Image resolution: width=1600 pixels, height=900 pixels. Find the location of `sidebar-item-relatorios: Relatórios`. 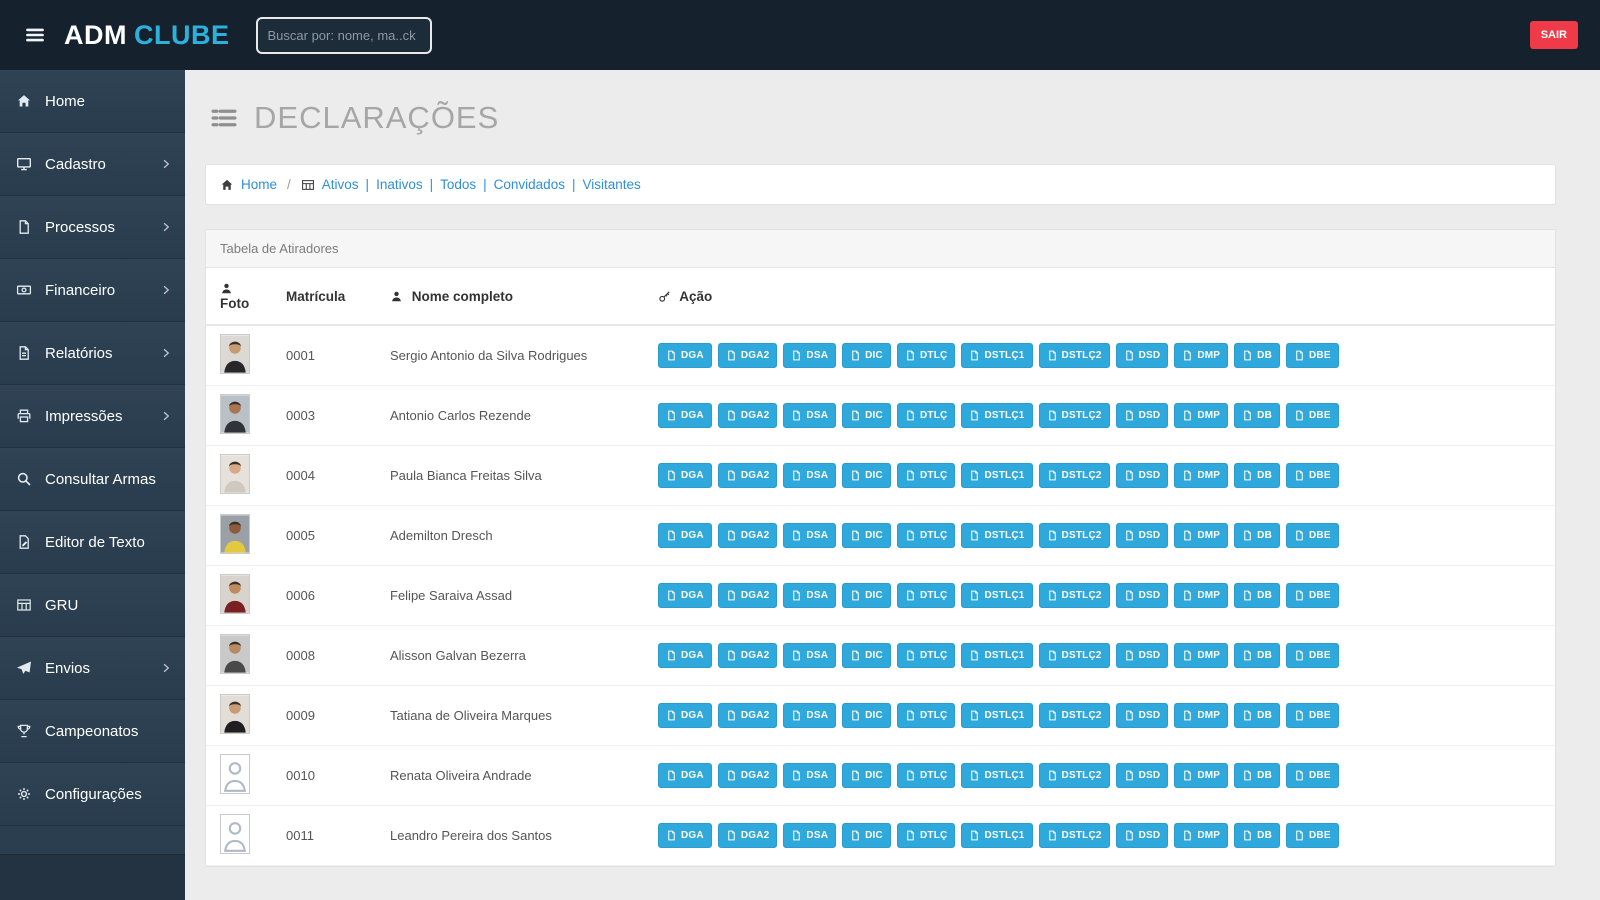

sidebar-item-relatorios: Relatórios is located at coordinates (92, 353).